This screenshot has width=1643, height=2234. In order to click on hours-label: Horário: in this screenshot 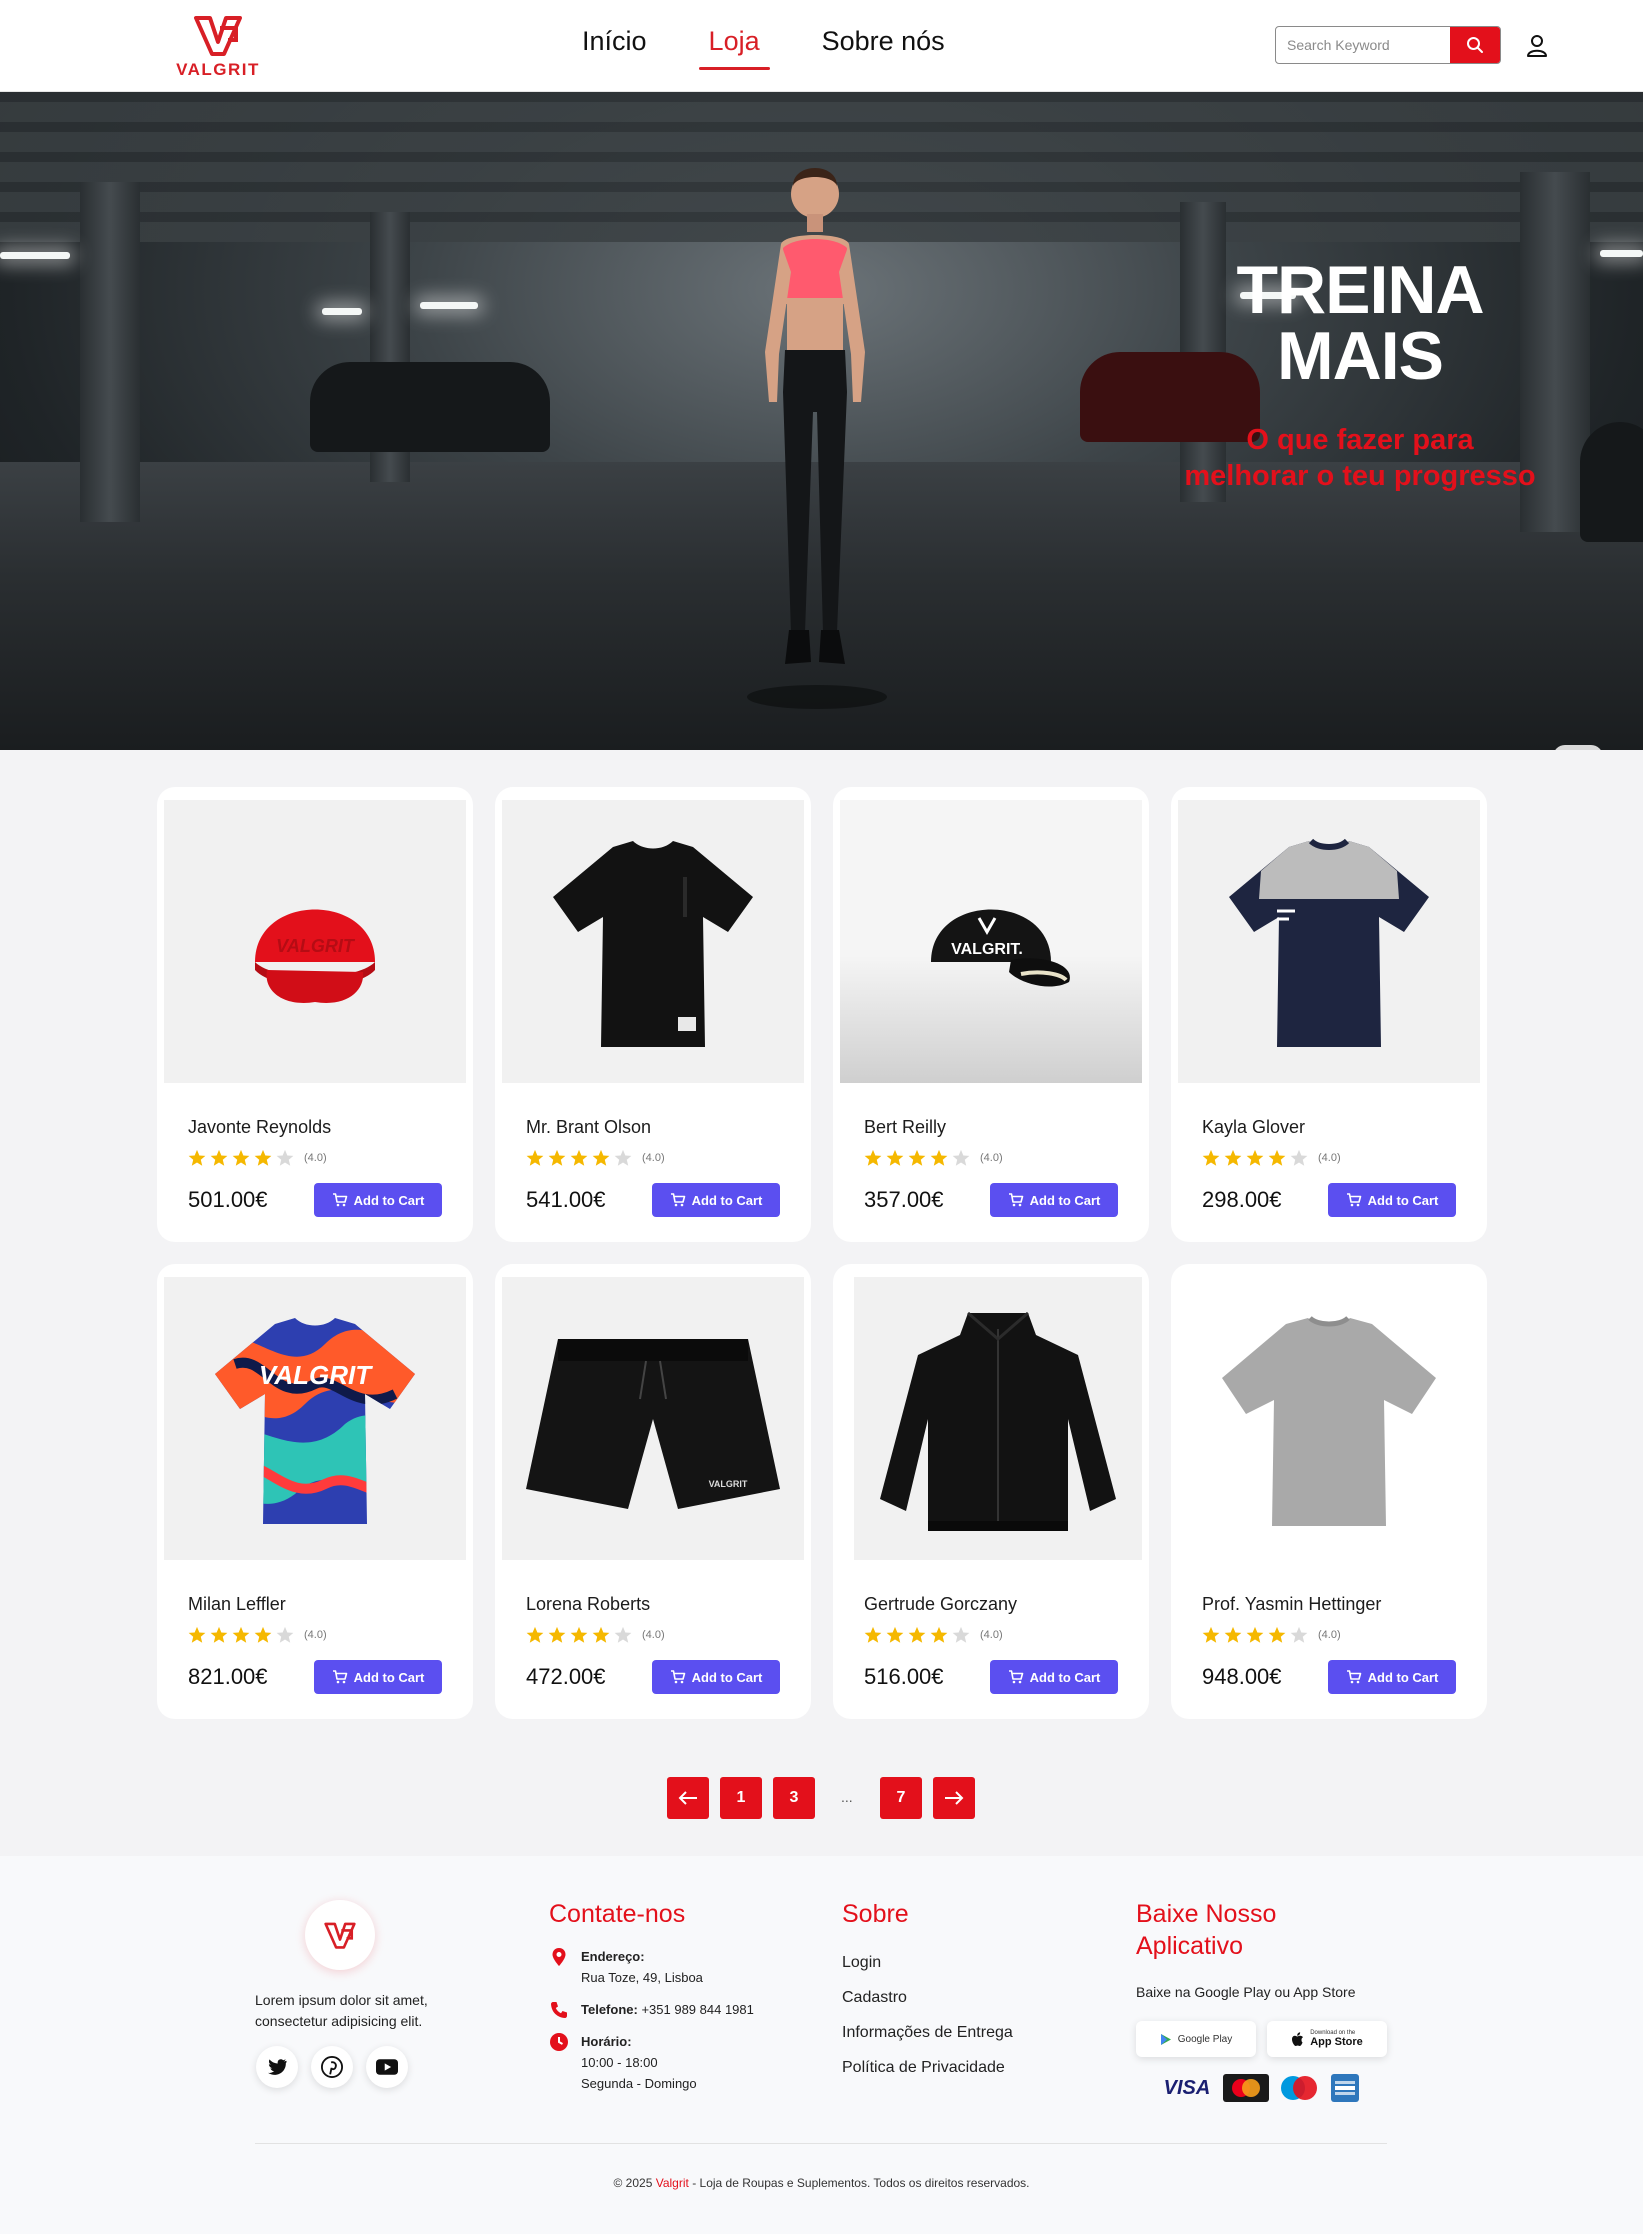, I will do `click(606, 2041)`.